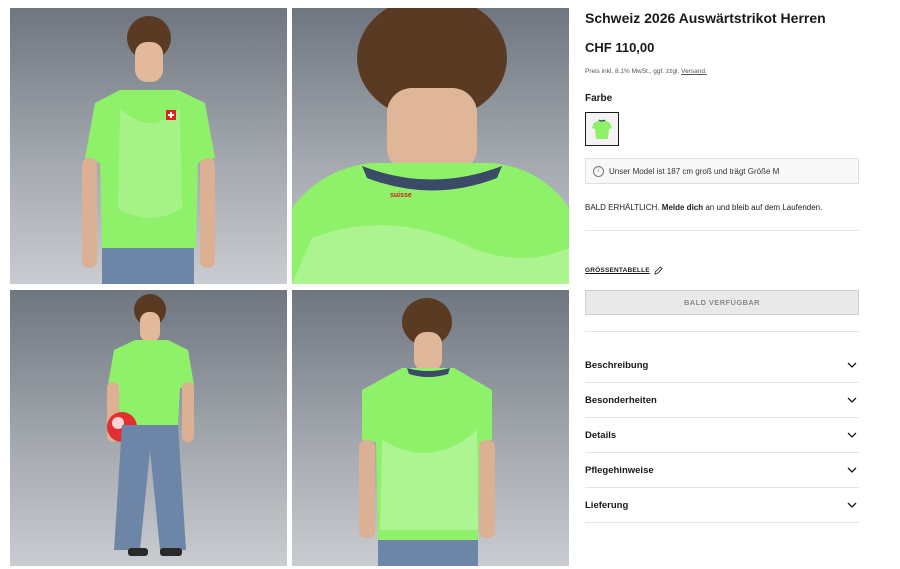 The height and width of the screenshot is (569, 900). I want to click on tax-note-text: Preis inkl. 8.1% MwSt., ggf. zzgl., so click(632, 71).